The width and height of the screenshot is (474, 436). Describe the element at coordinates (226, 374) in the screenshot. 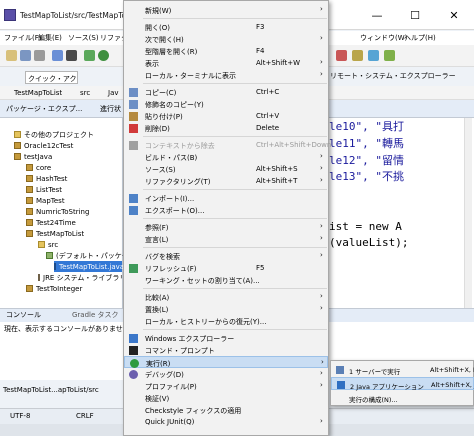

I see `context-menu-item: デバッグ(D) ›` at that location.